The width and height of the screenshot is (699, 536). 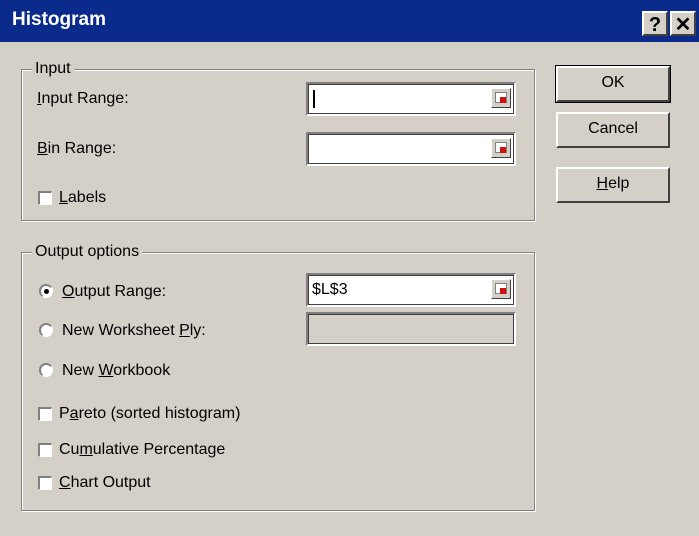 What do you see at coordinates (411, 99) in the screenshot?
I see `input-range-field` at bounding box center [411, 99].